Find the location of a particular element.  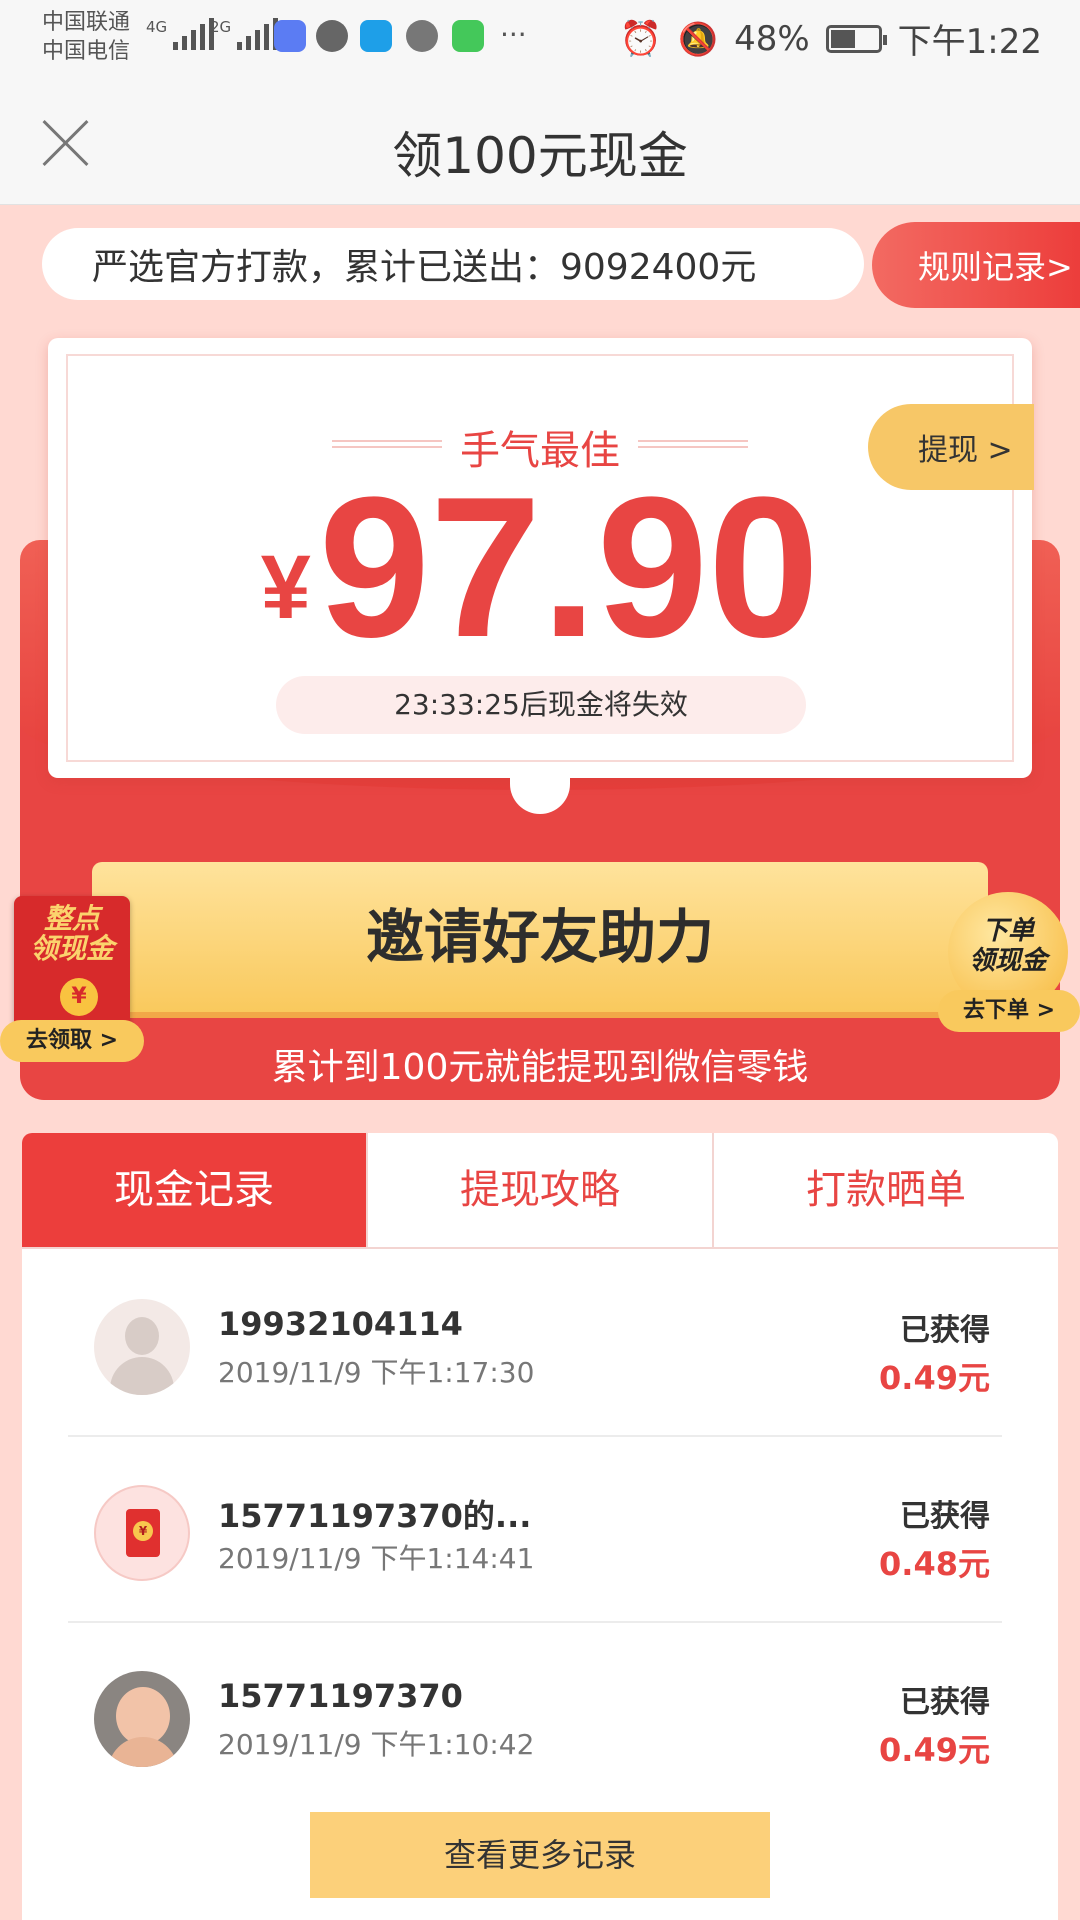

view-more-records-button: 查看更多记录 is located at coordinates (540, 1855).